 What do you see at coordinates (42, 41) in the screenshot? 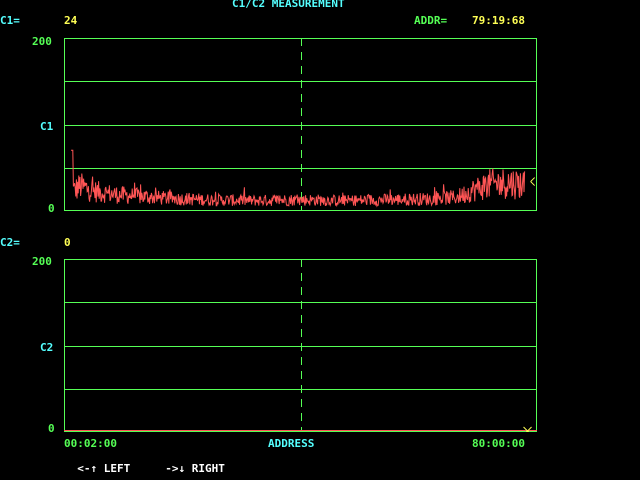
I see `c1-y-max-label: 200` at bounding box center [42, 41].